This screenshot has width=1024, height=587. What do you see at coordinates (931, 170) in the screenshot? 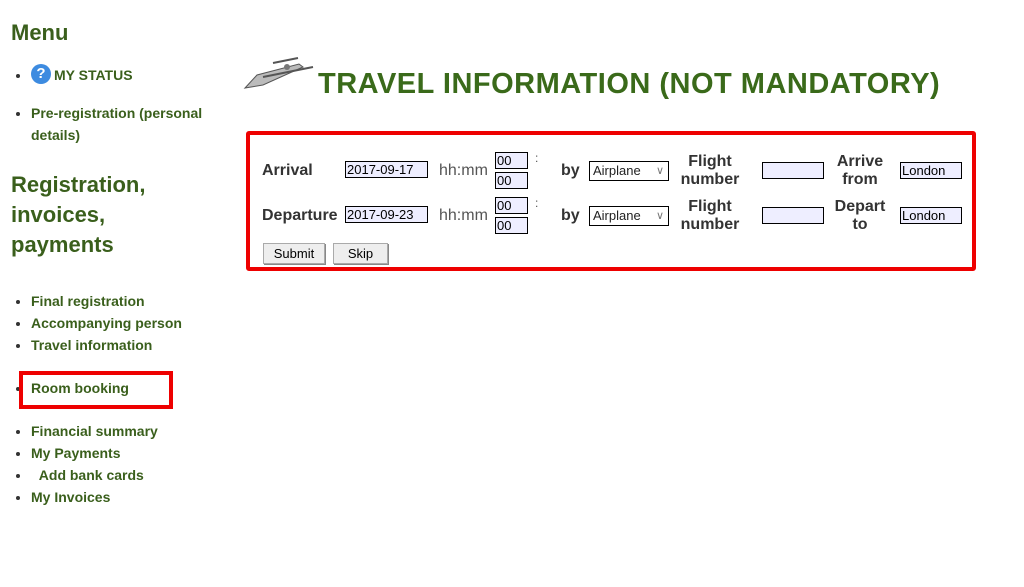
I see `arrive-from-input` at bounding box center [931, 170].